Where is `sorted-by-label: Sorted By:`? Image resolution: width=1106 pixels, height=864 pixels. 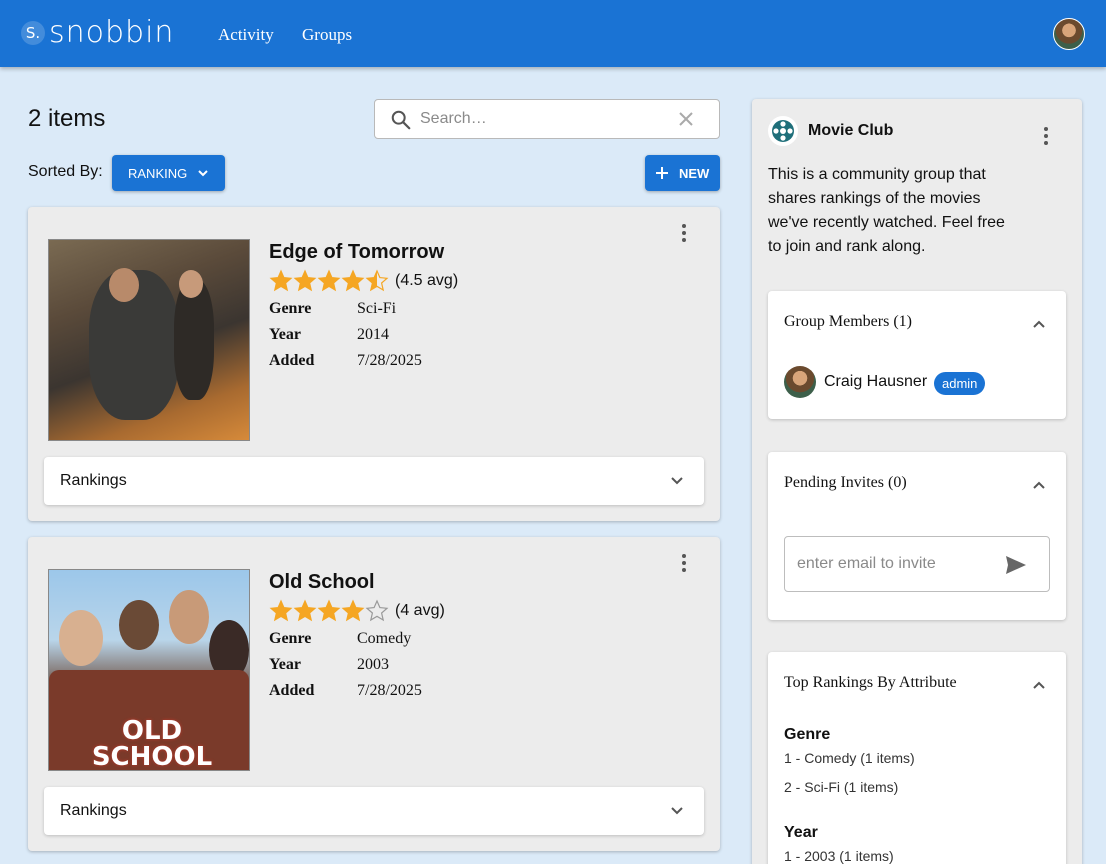 sorted-by-label: Sorted By: is located at coordinates (65, 171).